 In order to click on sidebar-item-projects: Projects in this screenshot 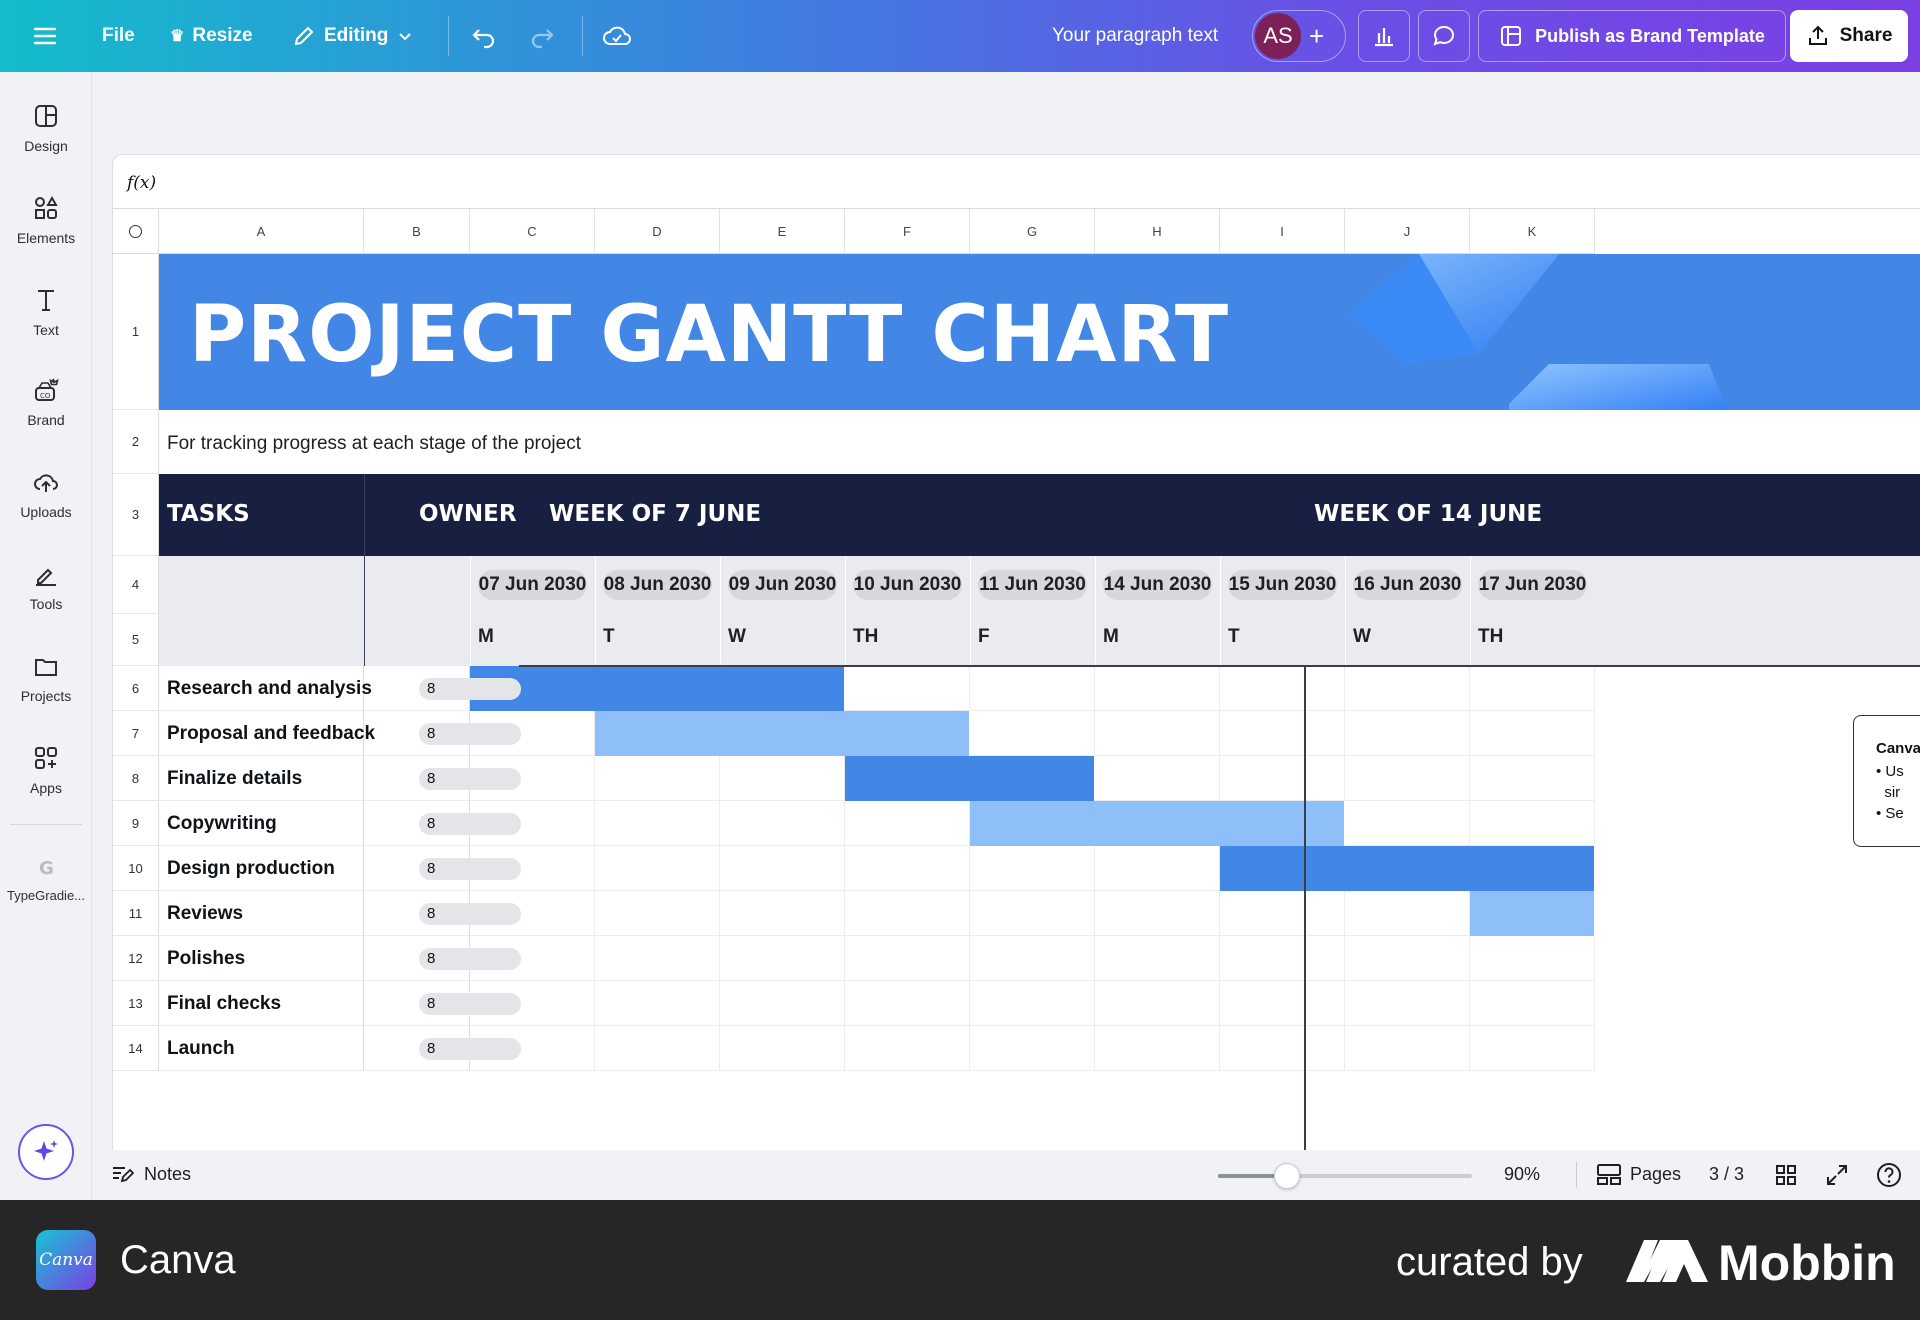, I will do `click(46, 678)`.